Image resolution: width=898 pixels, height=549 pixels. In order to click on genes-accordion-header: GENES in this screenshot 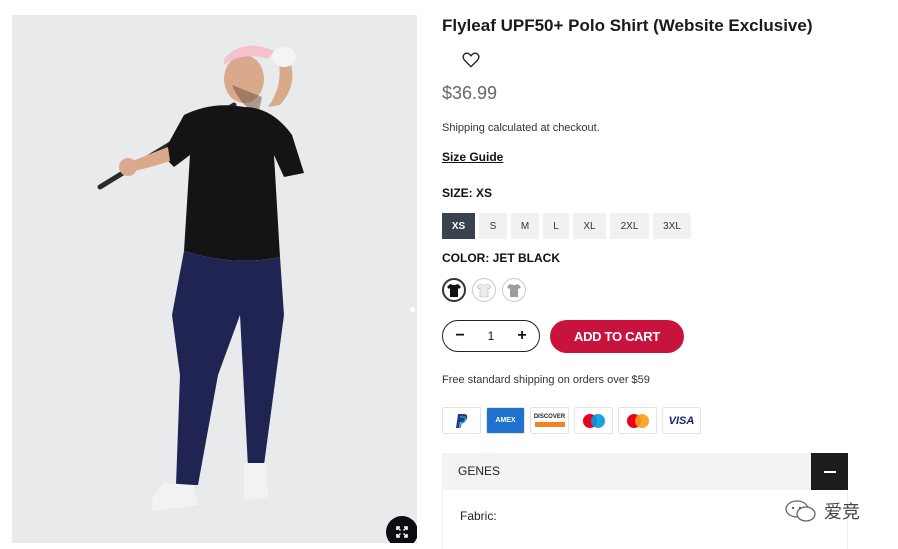, I will do `click(645, 471)`.